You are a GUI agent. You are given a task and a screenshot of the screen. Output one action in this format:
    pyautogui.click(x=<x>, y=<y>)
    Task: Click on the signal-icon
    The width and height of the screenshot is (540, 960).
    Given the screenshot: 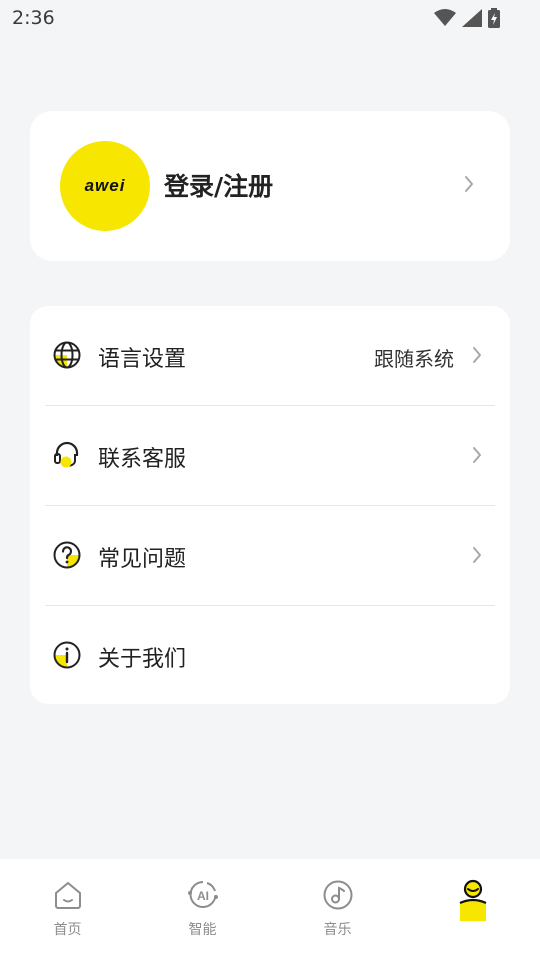 What is the action you would take?
    pyautogui.click(x=472, y=18)
    